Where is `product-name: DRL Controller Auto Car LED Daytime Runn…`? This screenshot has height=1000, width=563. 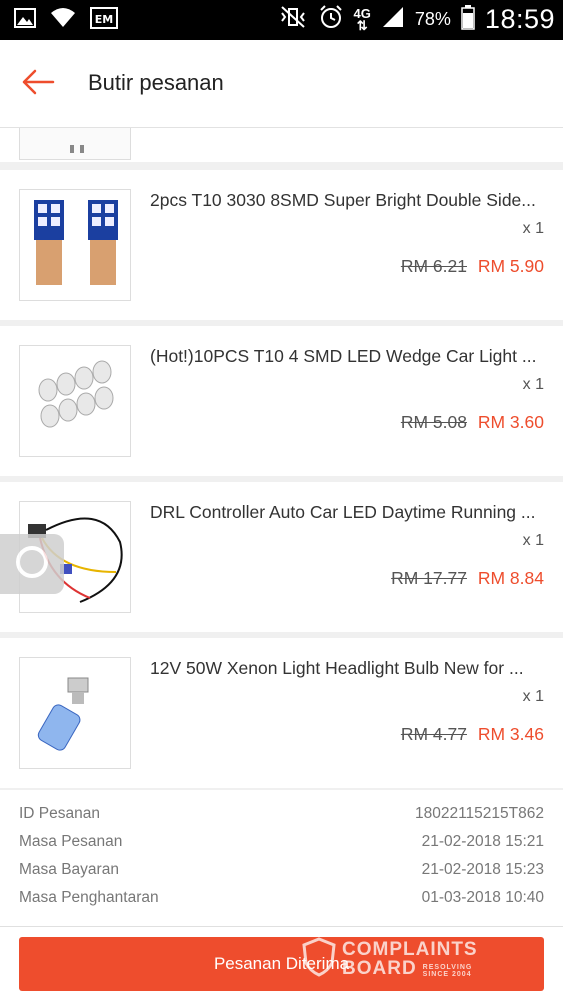 product-name: DRL Controller Auto Car LED Daytime Runn… is located at coordinates (343, 512).